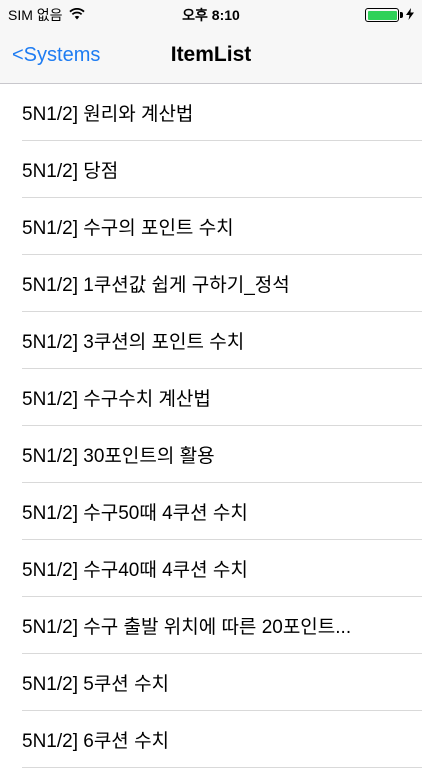 The height and width of the screenshot is (768, 422). What do you see at coordinates (128, 228) in the screenshot?
I see `list-item-label: 5N1/2] 수구의 포인트 수치` at bounding box center [128, 228].